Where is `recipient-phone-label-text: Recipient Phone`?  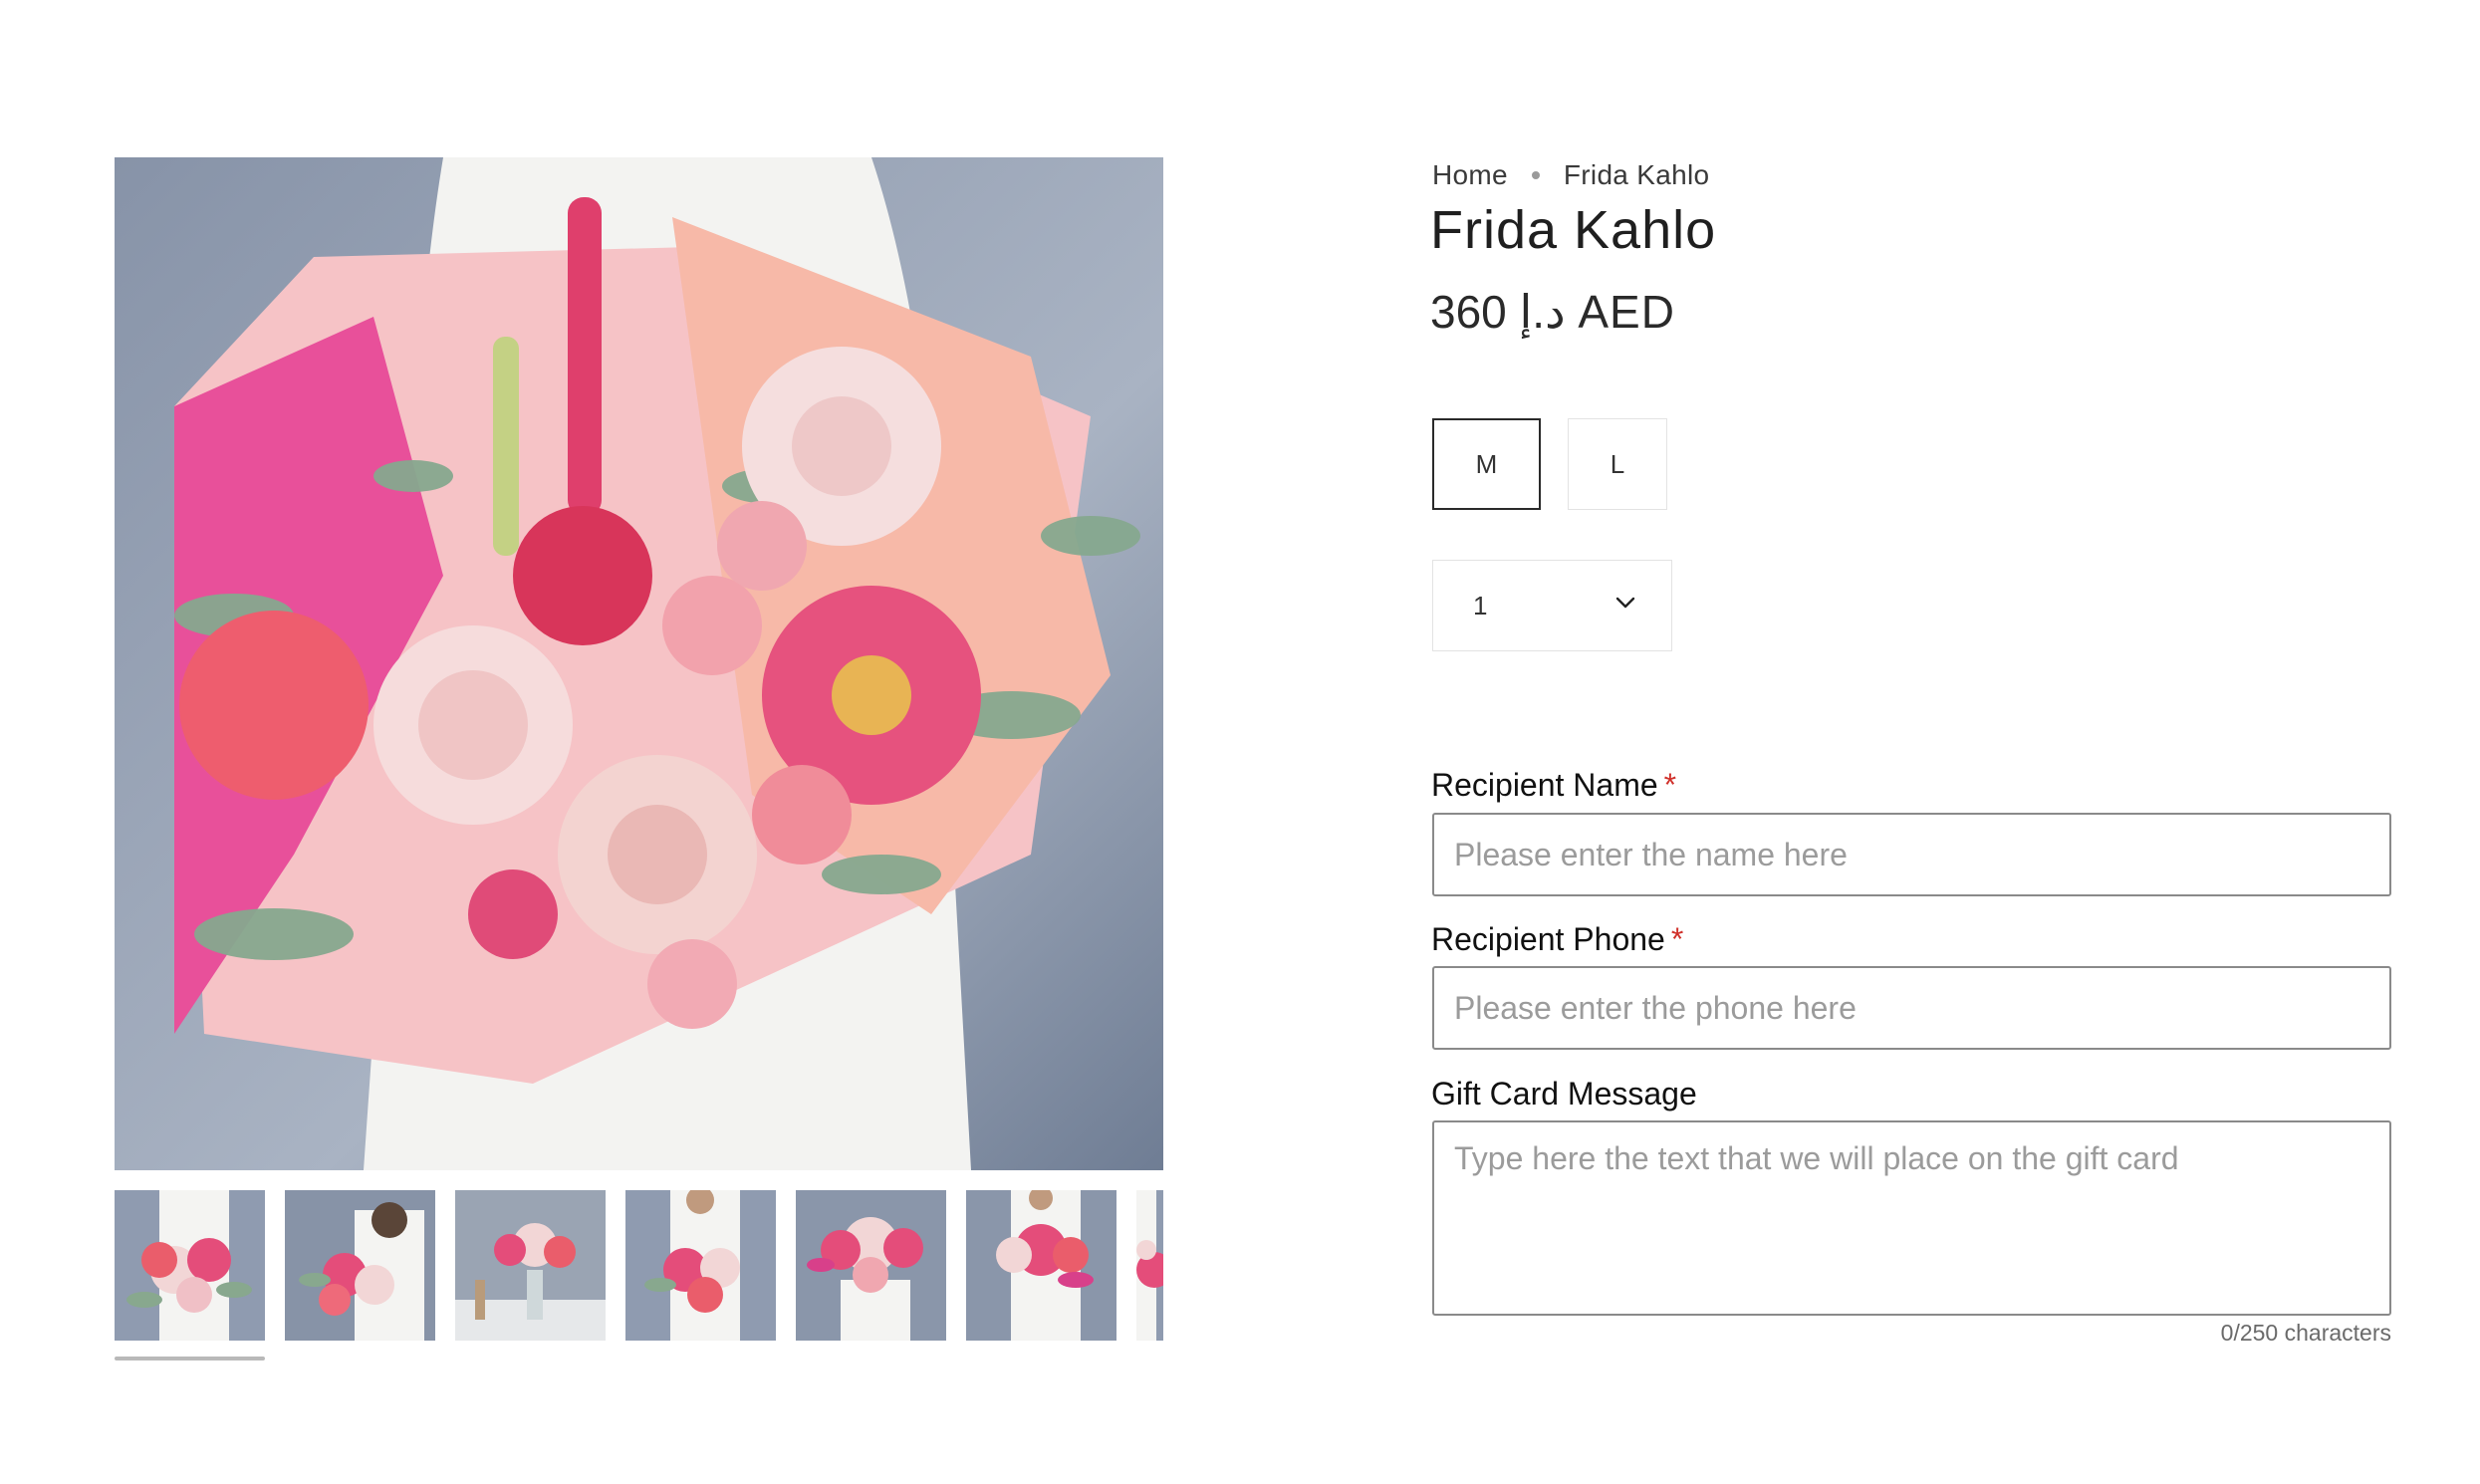 recipient-phone-label-text: Recipient Phone is located at coordinates (1548, 939).